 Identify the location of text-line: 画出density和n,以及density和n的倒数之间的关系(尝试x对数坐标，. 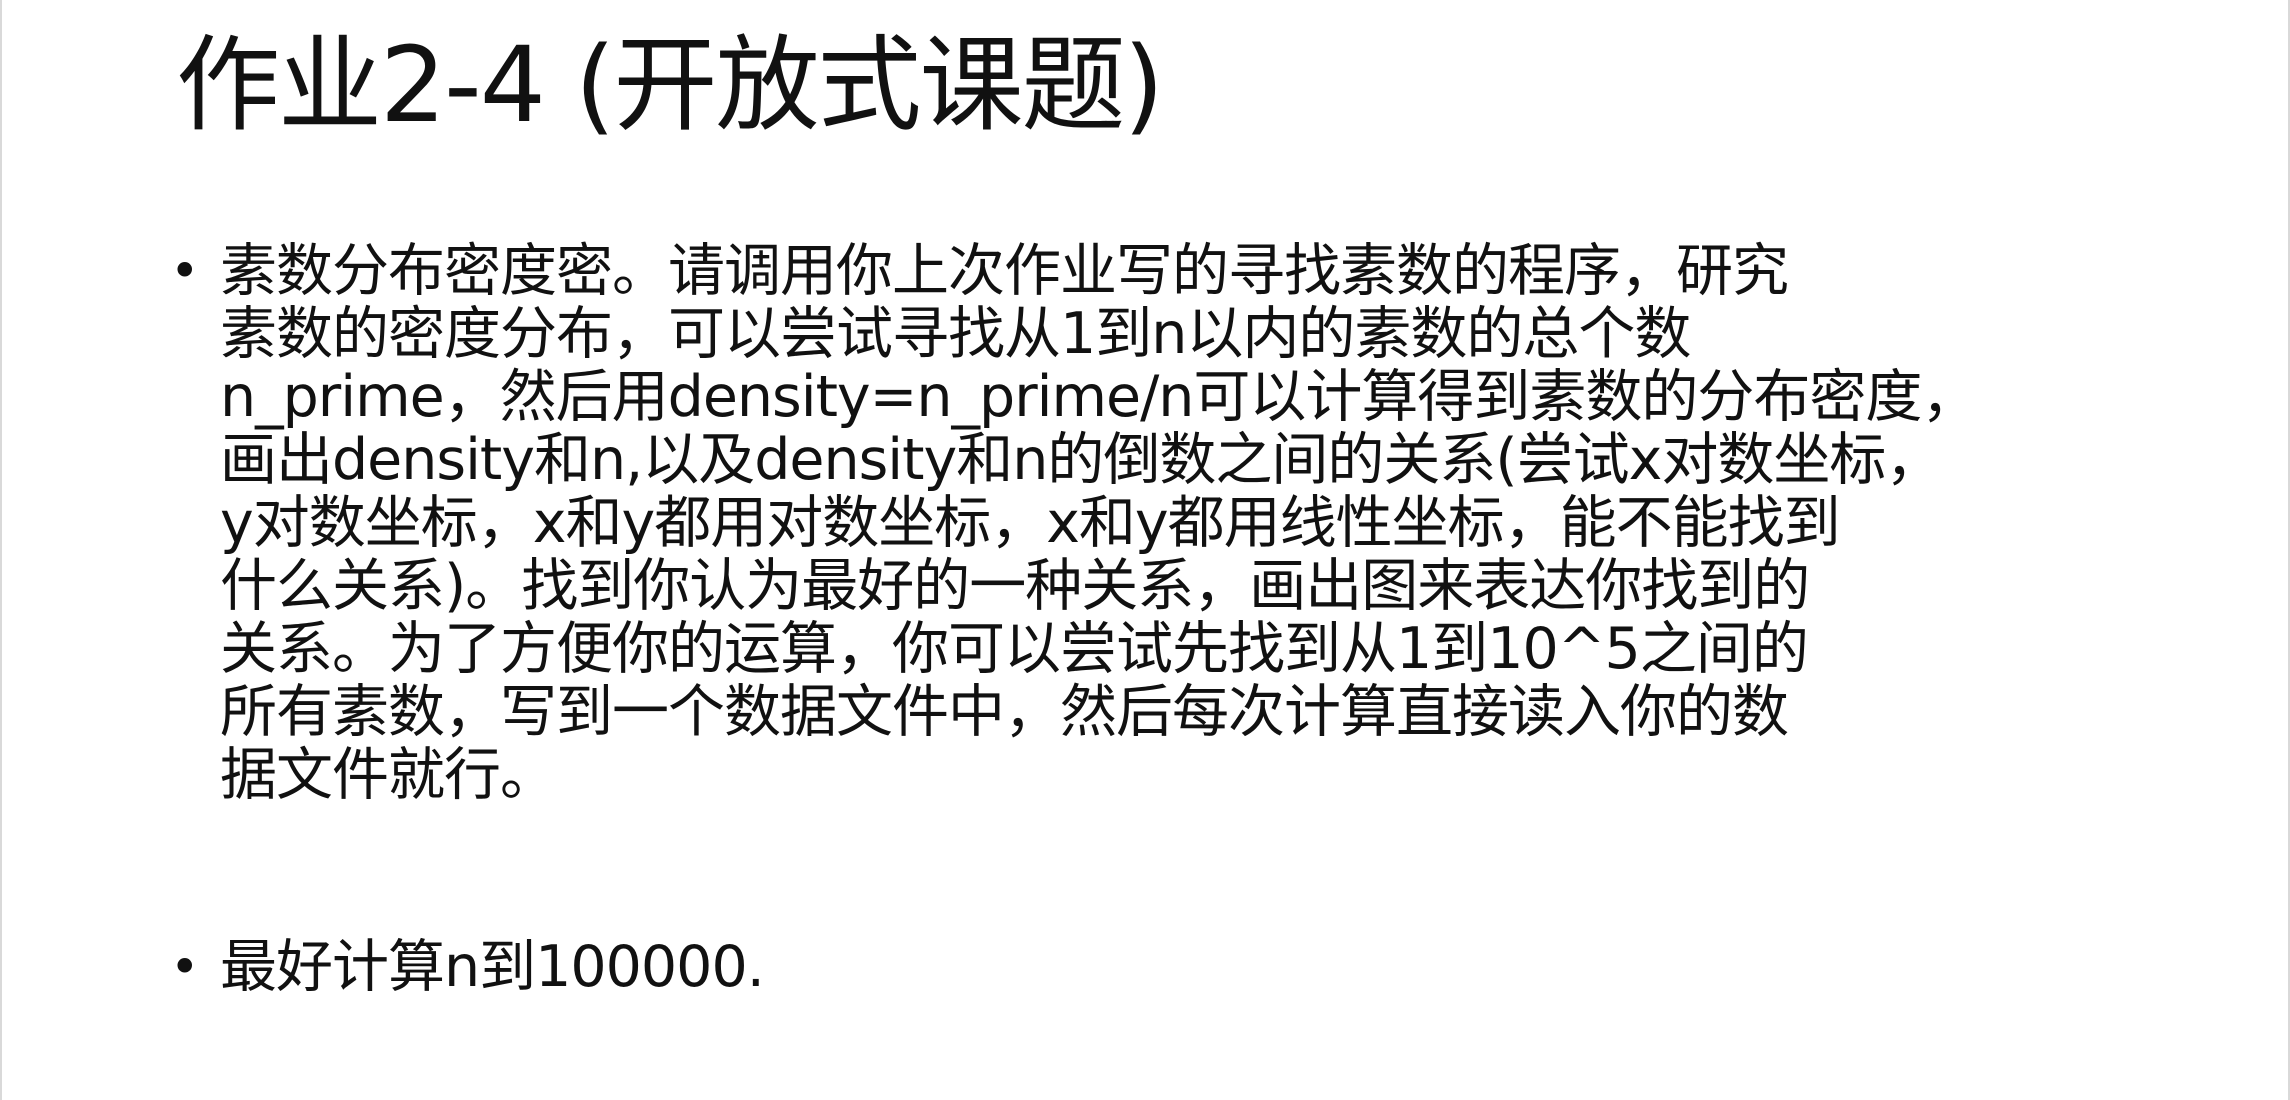
(1081, 460).